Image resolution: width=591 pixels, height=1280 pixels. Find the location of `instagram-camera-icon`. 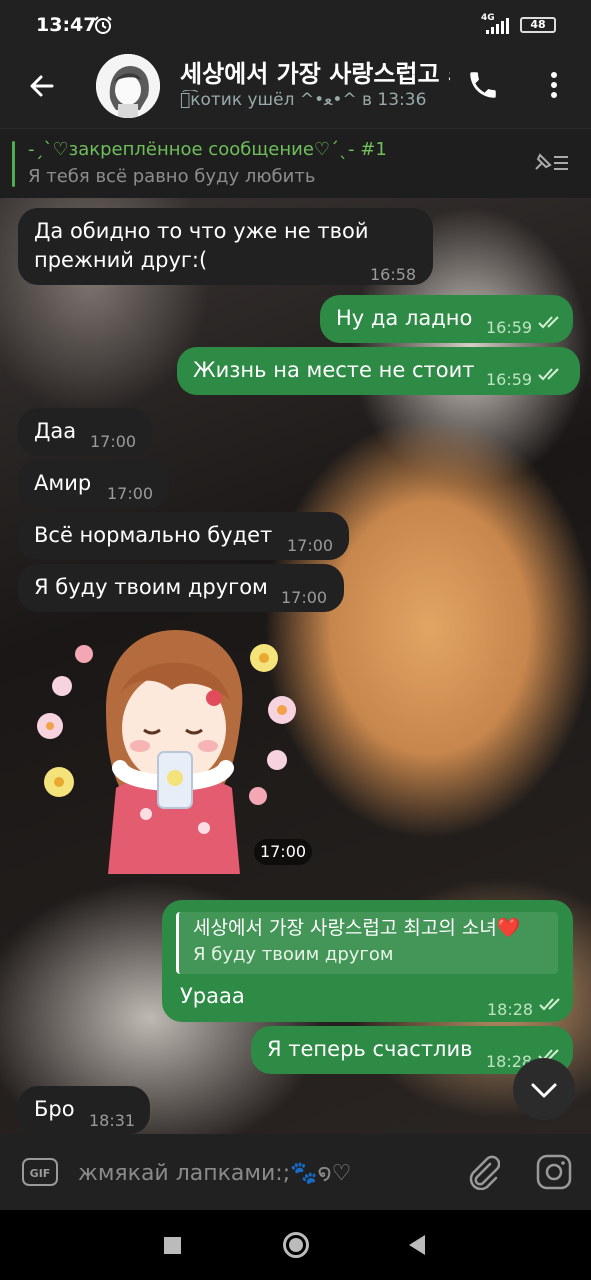

instagram-camera-icon is located at coordinates (554, 1172).